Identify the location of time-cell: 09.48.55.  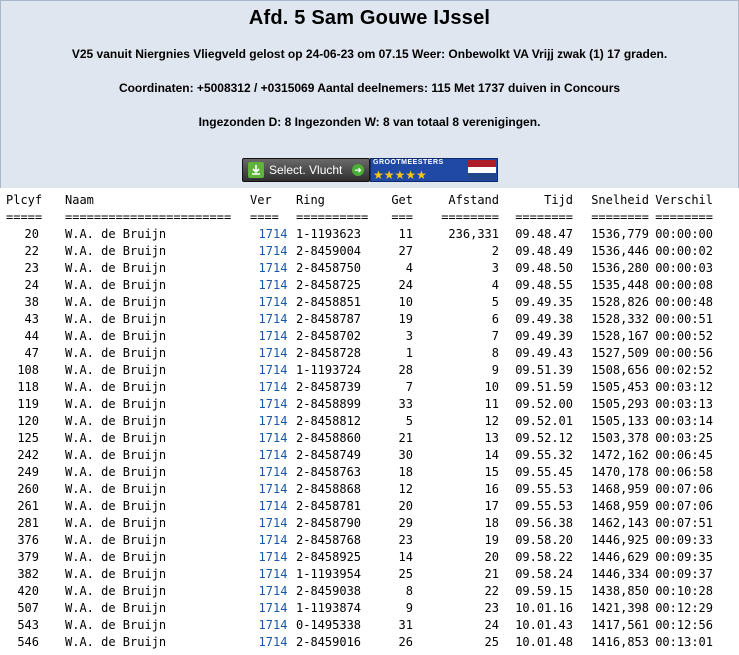
(544, 285).